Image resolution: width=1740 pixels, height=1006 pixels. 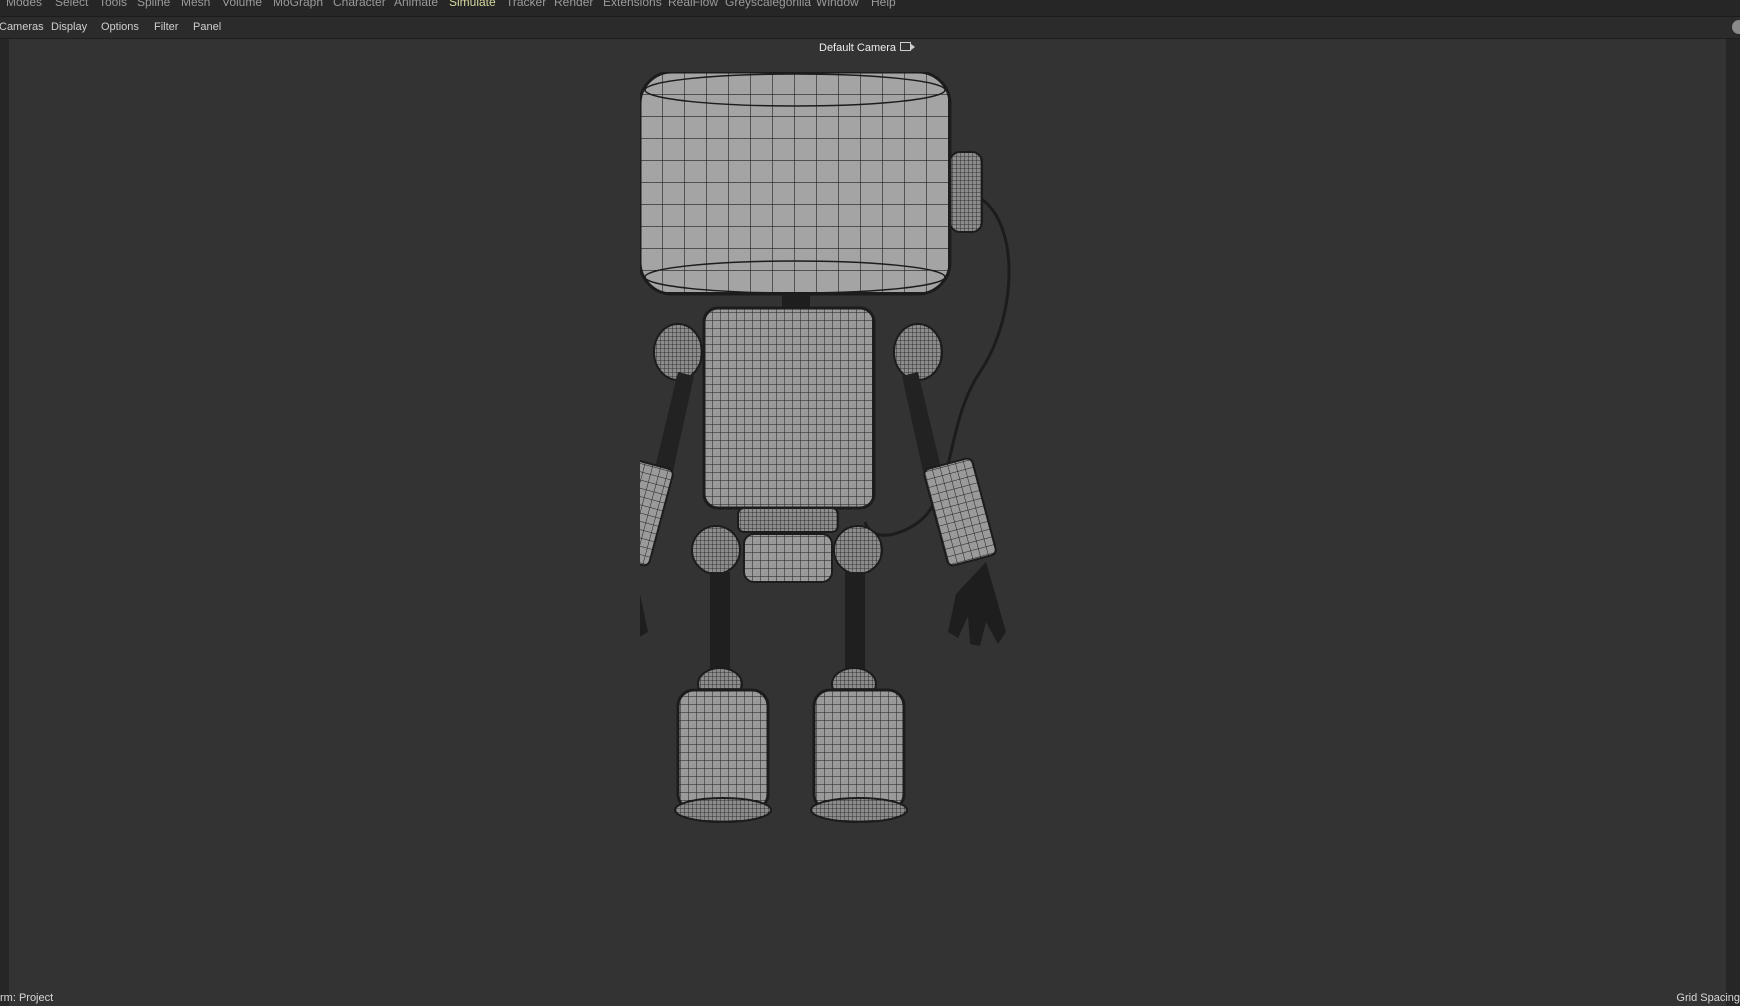 I want to click on robot-right-shoulder, so click(x=918, y=352).